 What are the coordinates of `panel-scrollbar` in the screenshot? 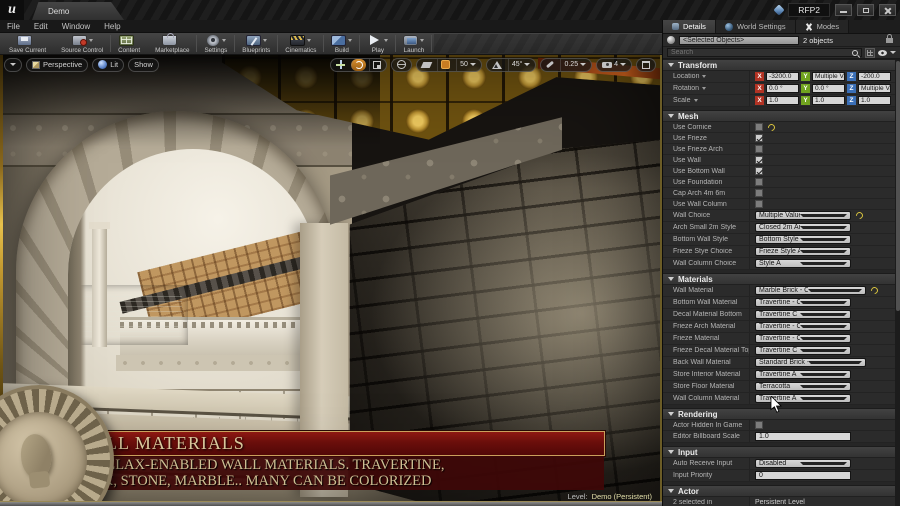 It's located at (897, 282).